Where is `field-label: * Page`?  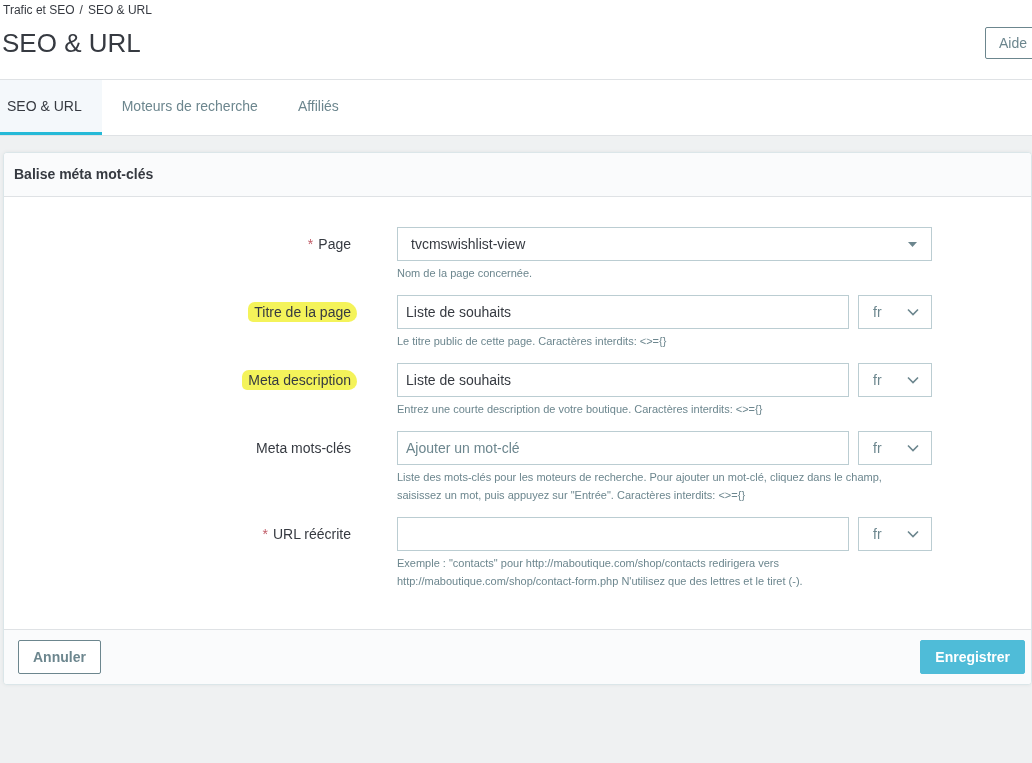 field-label: * Page is located at coordinates (329, 244).